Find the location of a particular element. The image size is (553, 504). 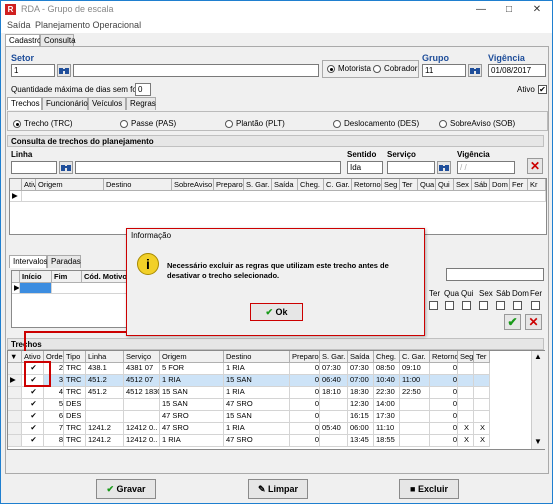

linha-search-button is located at coordinates (66, 167).